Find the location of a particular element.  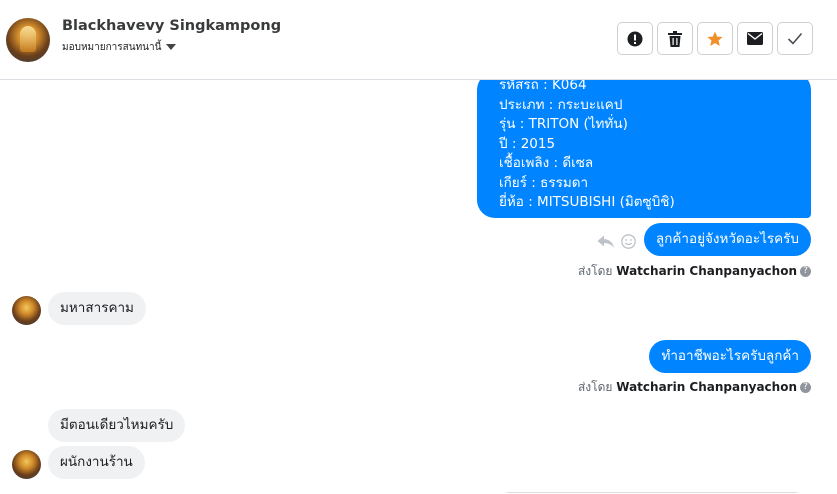

card-line: เชื้อเพลิง : ดีเซล is located at coordinates (546, 163).